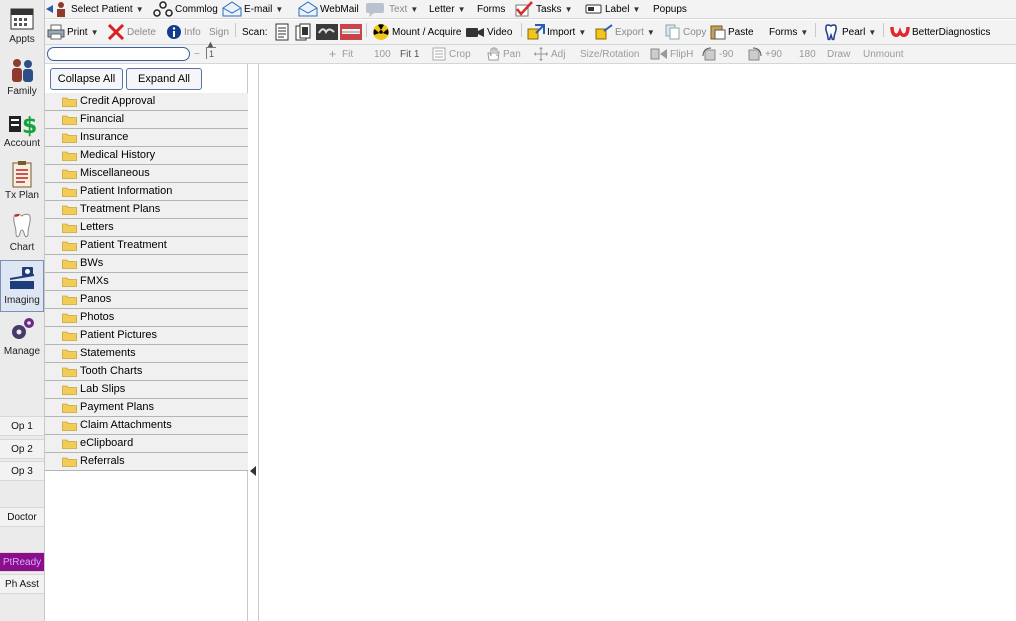 The height and width of the screenshot is (621, 1016). What do you see at coordinates (609, 54) in the screenshot?
I see `size-rotation-button: Size/Rotation` at bounding box center [609, 54].